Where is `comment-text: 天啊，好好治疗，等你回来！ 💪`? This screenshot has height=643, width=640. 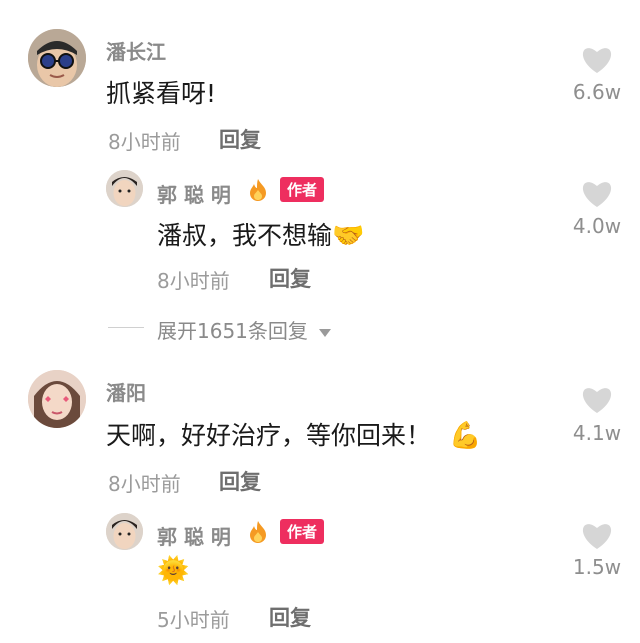
comment-text: 天啊，好好治疗，等你回来！ 💪 is located at coordinates (293, 434).